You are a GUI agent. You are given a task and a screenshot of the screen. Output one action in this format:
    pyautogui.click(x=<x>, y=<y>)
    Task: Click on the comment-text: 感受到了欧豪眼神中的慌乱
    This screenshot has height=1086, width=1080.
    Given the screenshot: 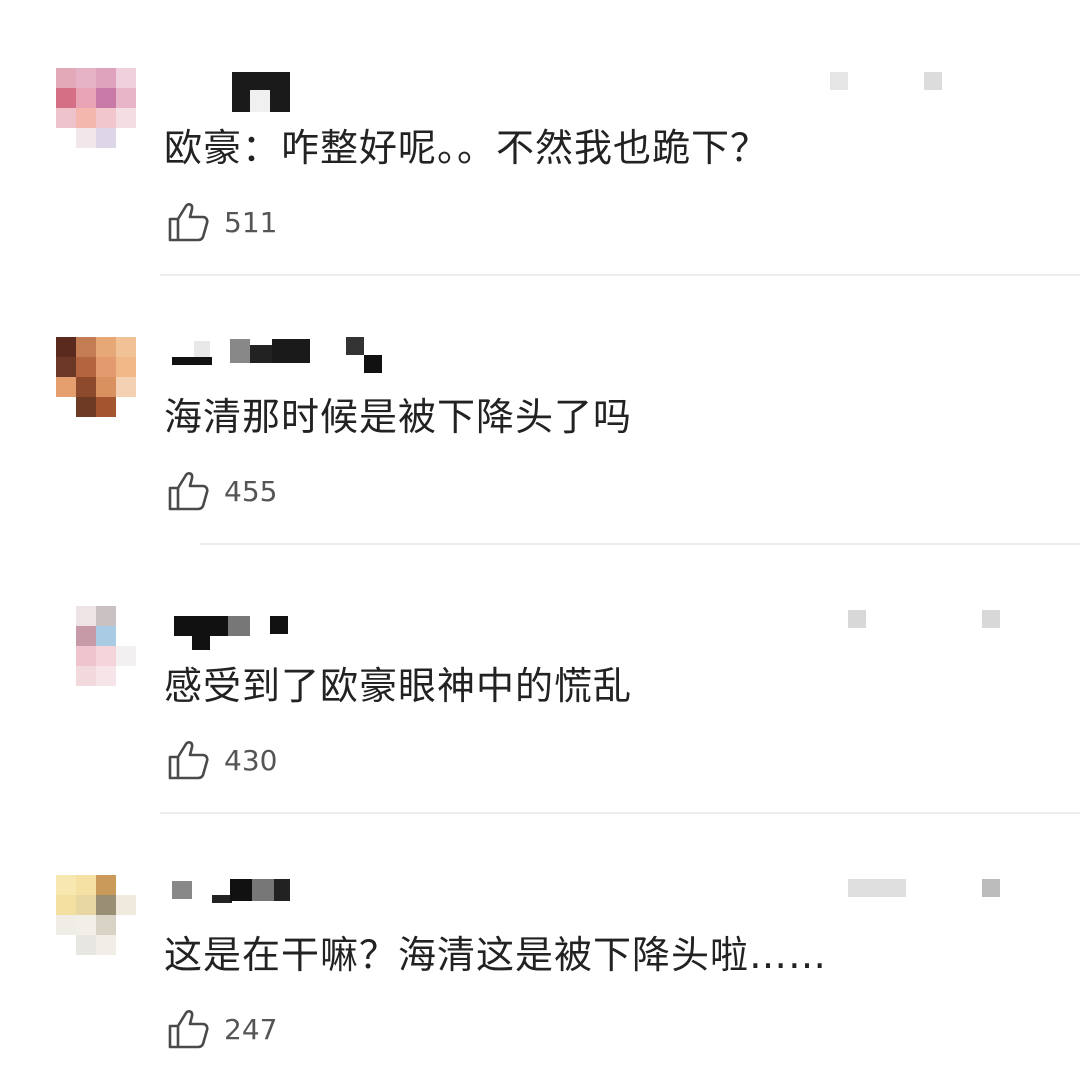 What is the action you would take?
    pyautogui.click(x=398, y=686)
    